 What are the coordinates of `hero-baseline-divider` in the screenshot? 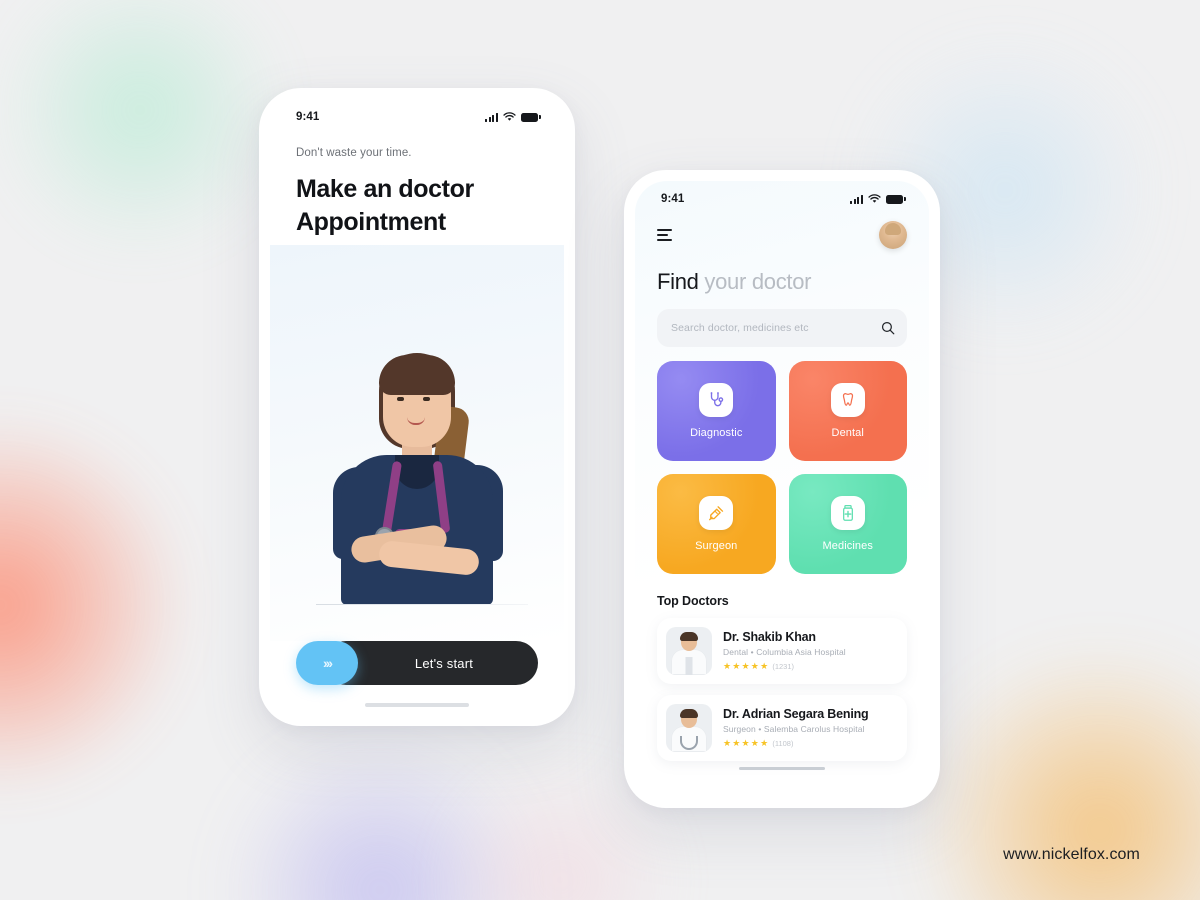 It's located at (422, 604).